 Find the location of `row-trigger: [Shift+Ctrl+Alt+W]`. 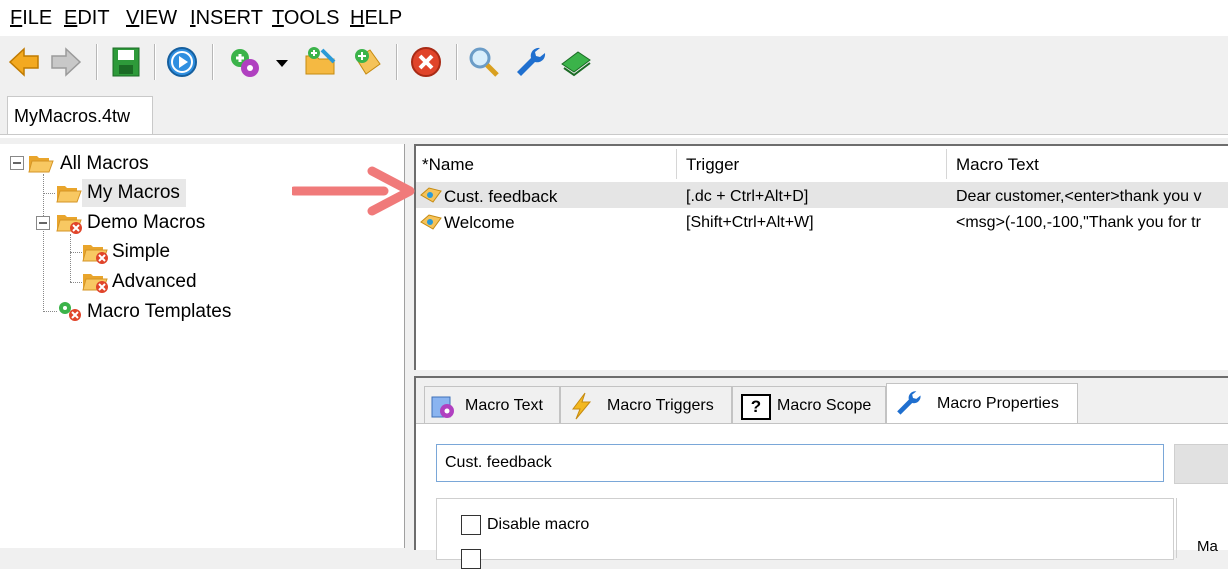

row-trigger: [Shift+Ctrl+Alt+W] is located at coordinates (750, 222).